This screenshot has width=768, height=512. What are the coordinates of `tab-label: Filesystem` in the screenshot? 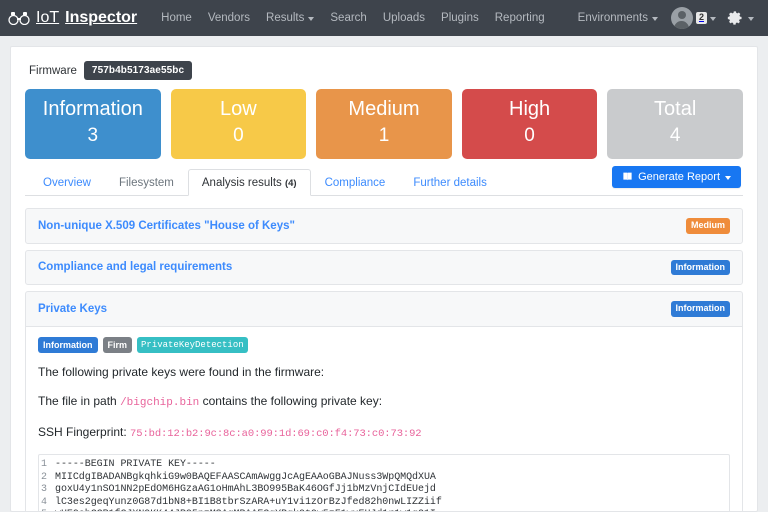 It's located at (146, 182).